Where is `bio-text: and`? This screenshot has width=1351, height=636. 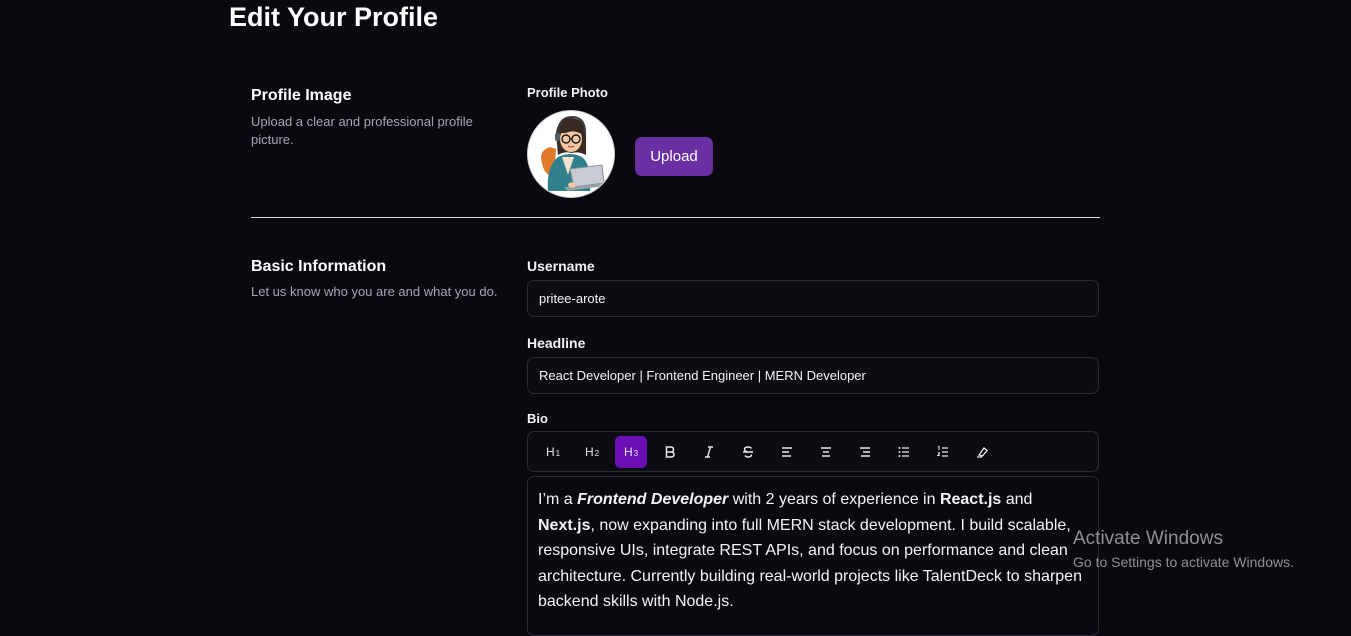 bio-text: and is located at coordinates (1017, 499).